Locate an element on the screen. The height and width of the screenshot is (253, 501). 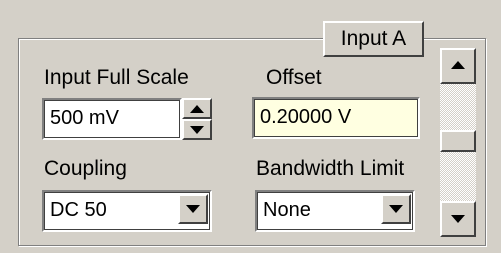
input-full-scale-field: 500 mV is located at coordinates (112, 119).